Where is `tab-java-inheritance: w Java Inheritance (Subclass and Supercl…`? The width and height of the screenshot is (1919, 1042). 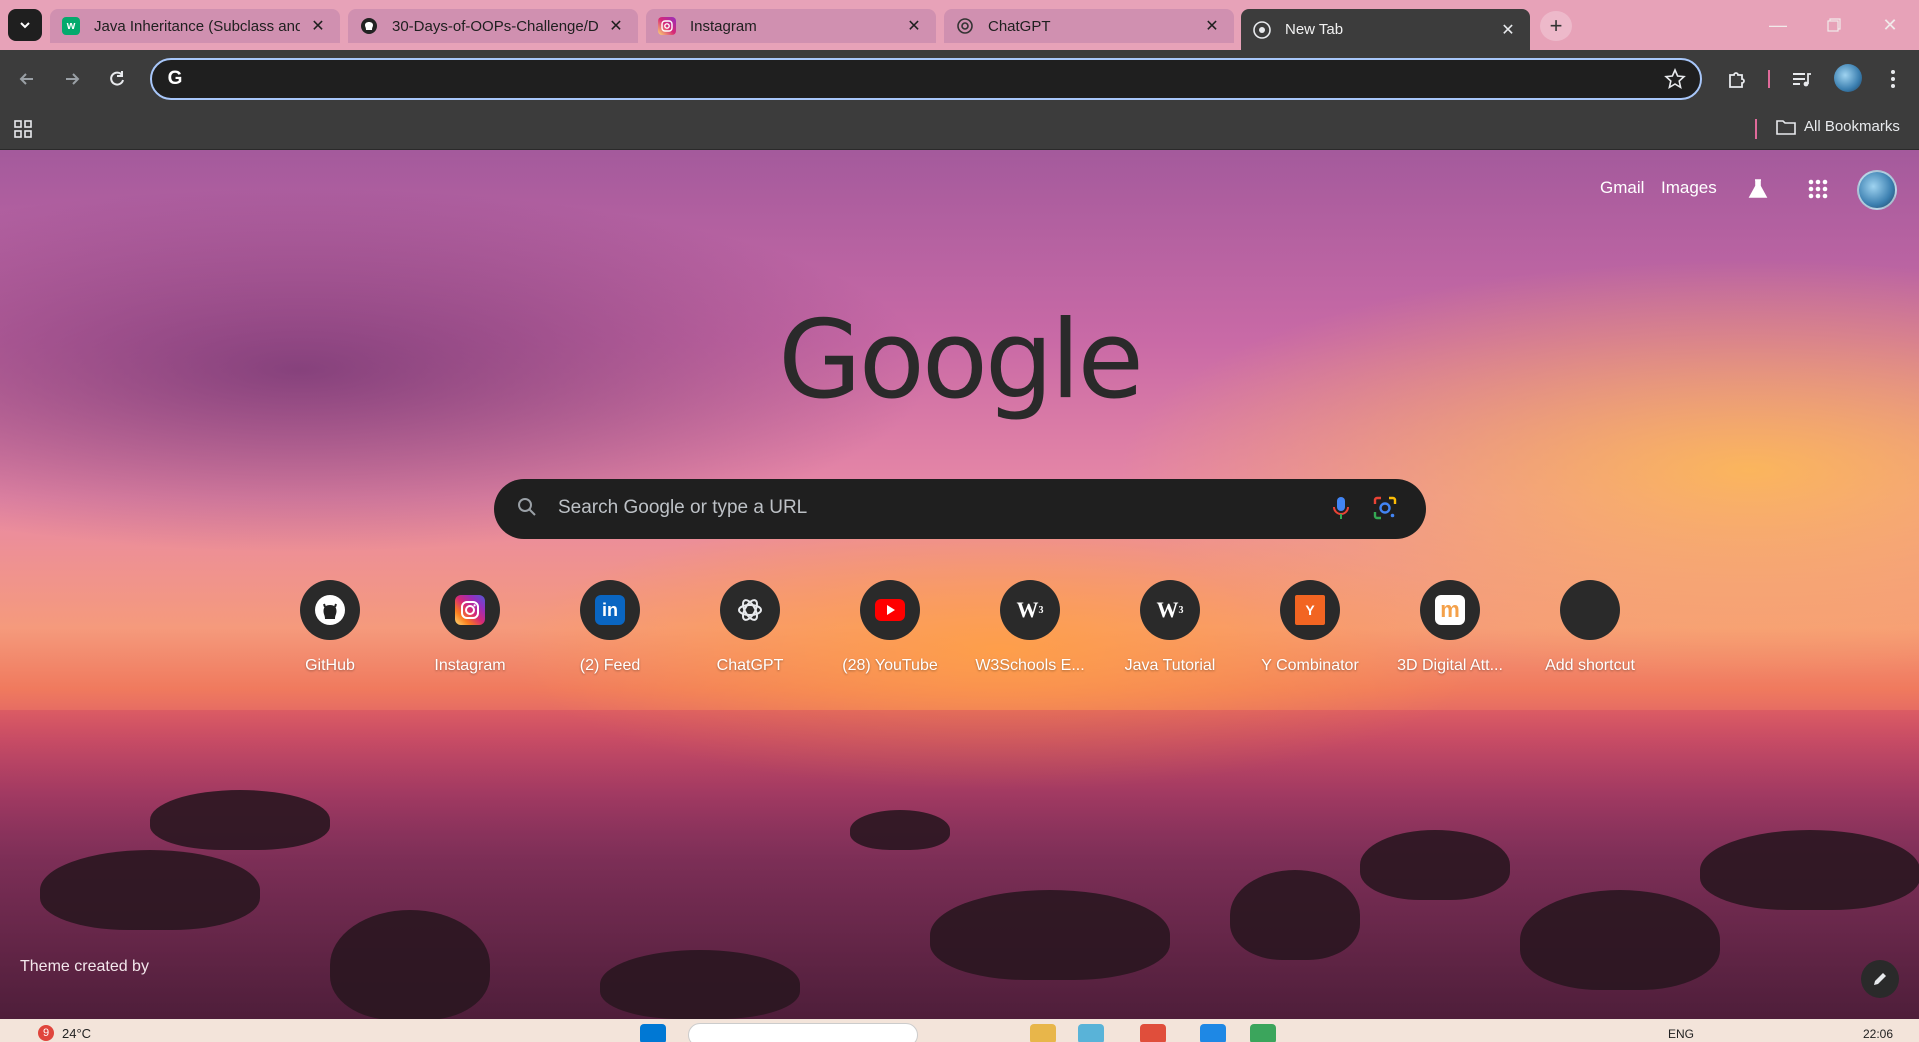
tab-java-inheritance: w Java Inheritance (Subclass and Supercl… is located at coordinates (195, 26).